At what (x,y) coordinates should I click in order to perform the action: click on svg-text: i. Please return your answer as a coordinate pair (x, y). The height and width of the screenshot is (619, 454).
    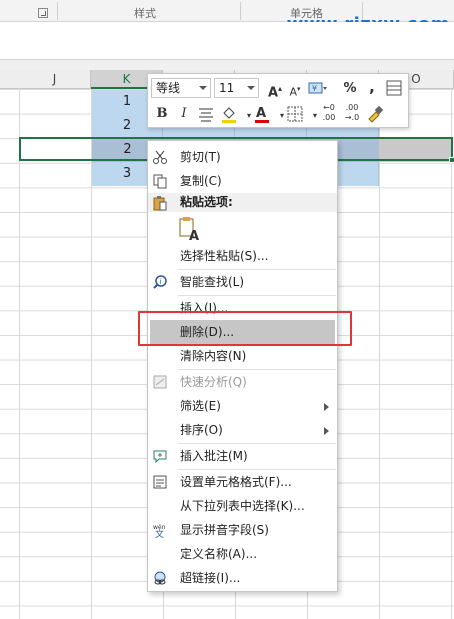
    Looking at the image, I should click on (161, 282).